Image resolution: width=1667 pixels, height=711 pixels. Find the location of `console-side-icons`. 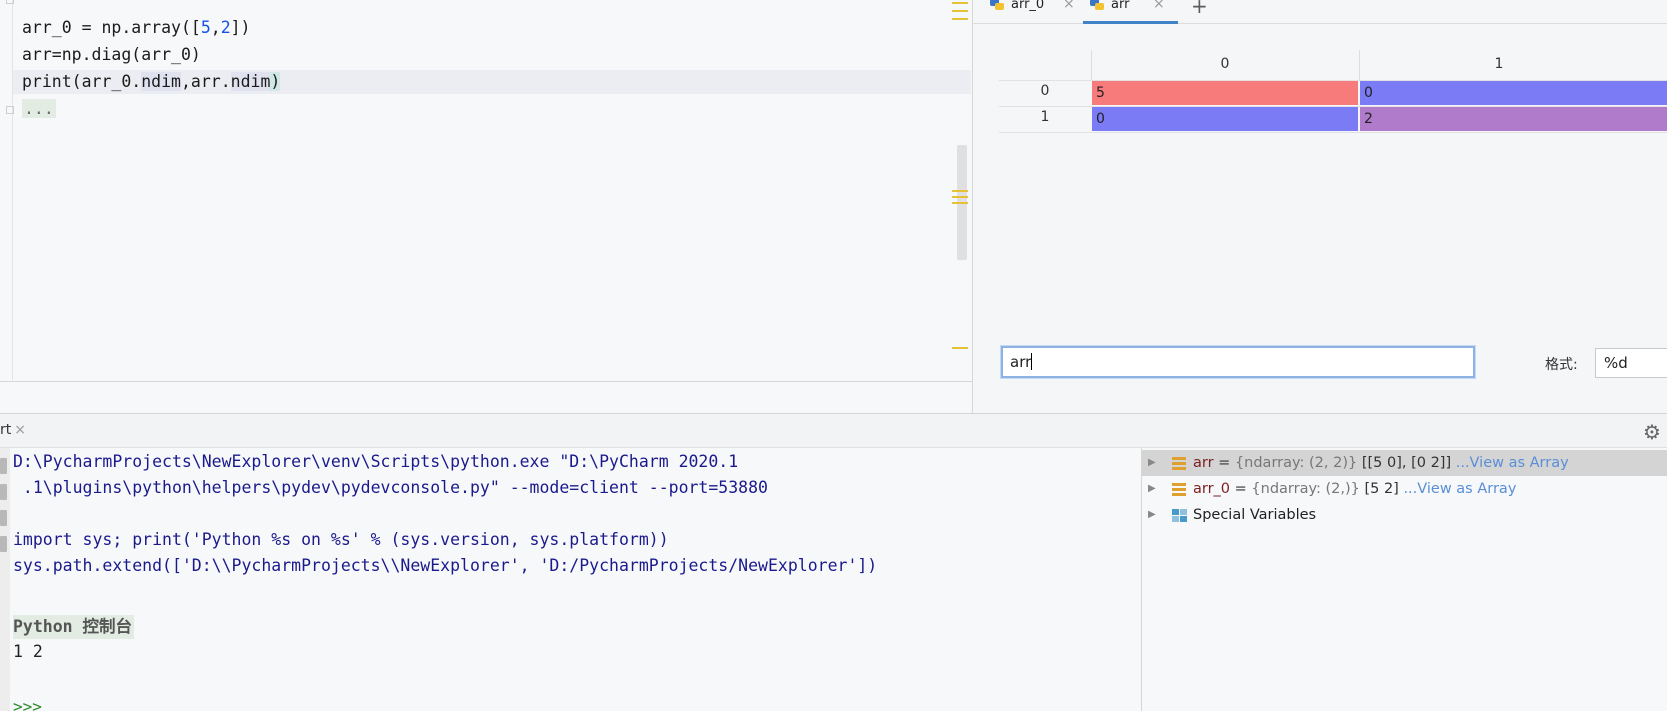

console-side-icons is located at coordinates (4, 510).